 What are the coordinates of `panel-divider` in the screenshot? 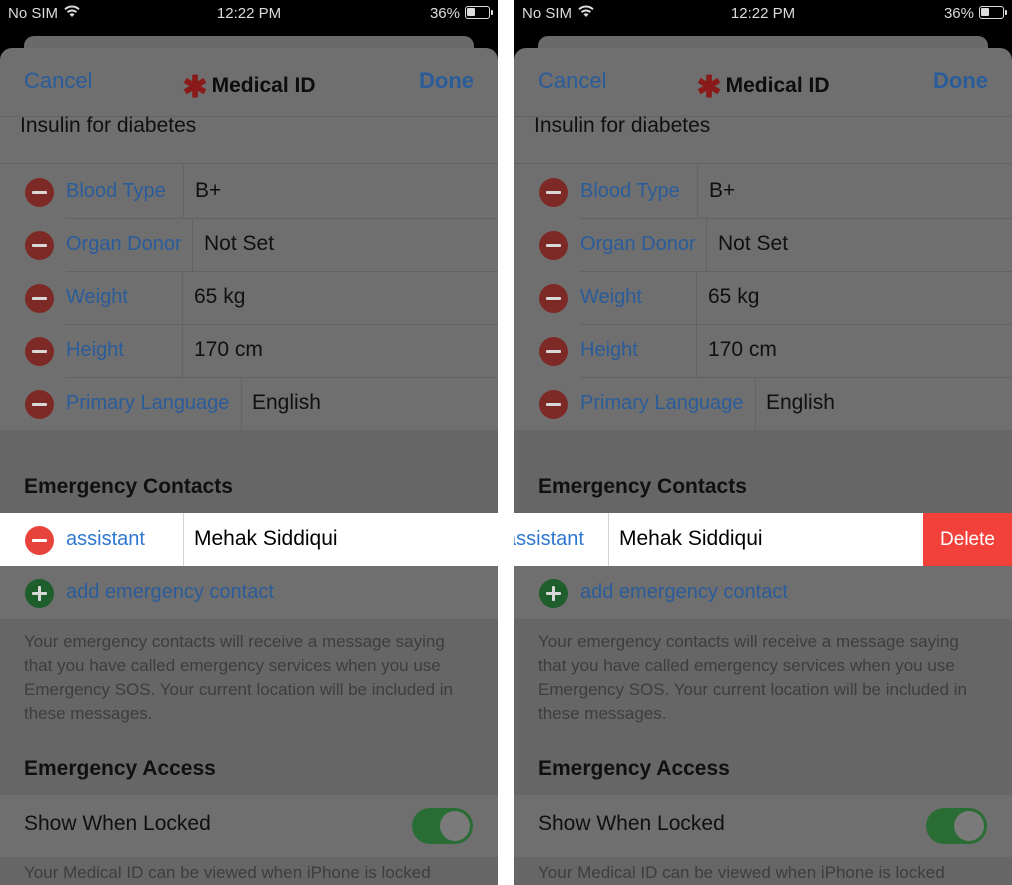 It's located at (506, 442).